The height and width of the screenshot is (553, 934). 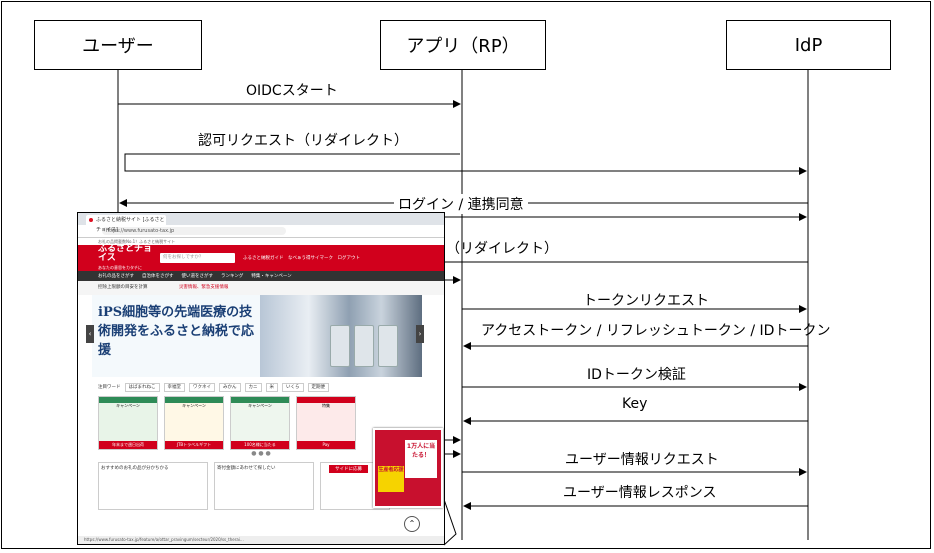 I want to click on campaign-card: キャンペーン年末まで週日出荷, so click(x=128, y=423).